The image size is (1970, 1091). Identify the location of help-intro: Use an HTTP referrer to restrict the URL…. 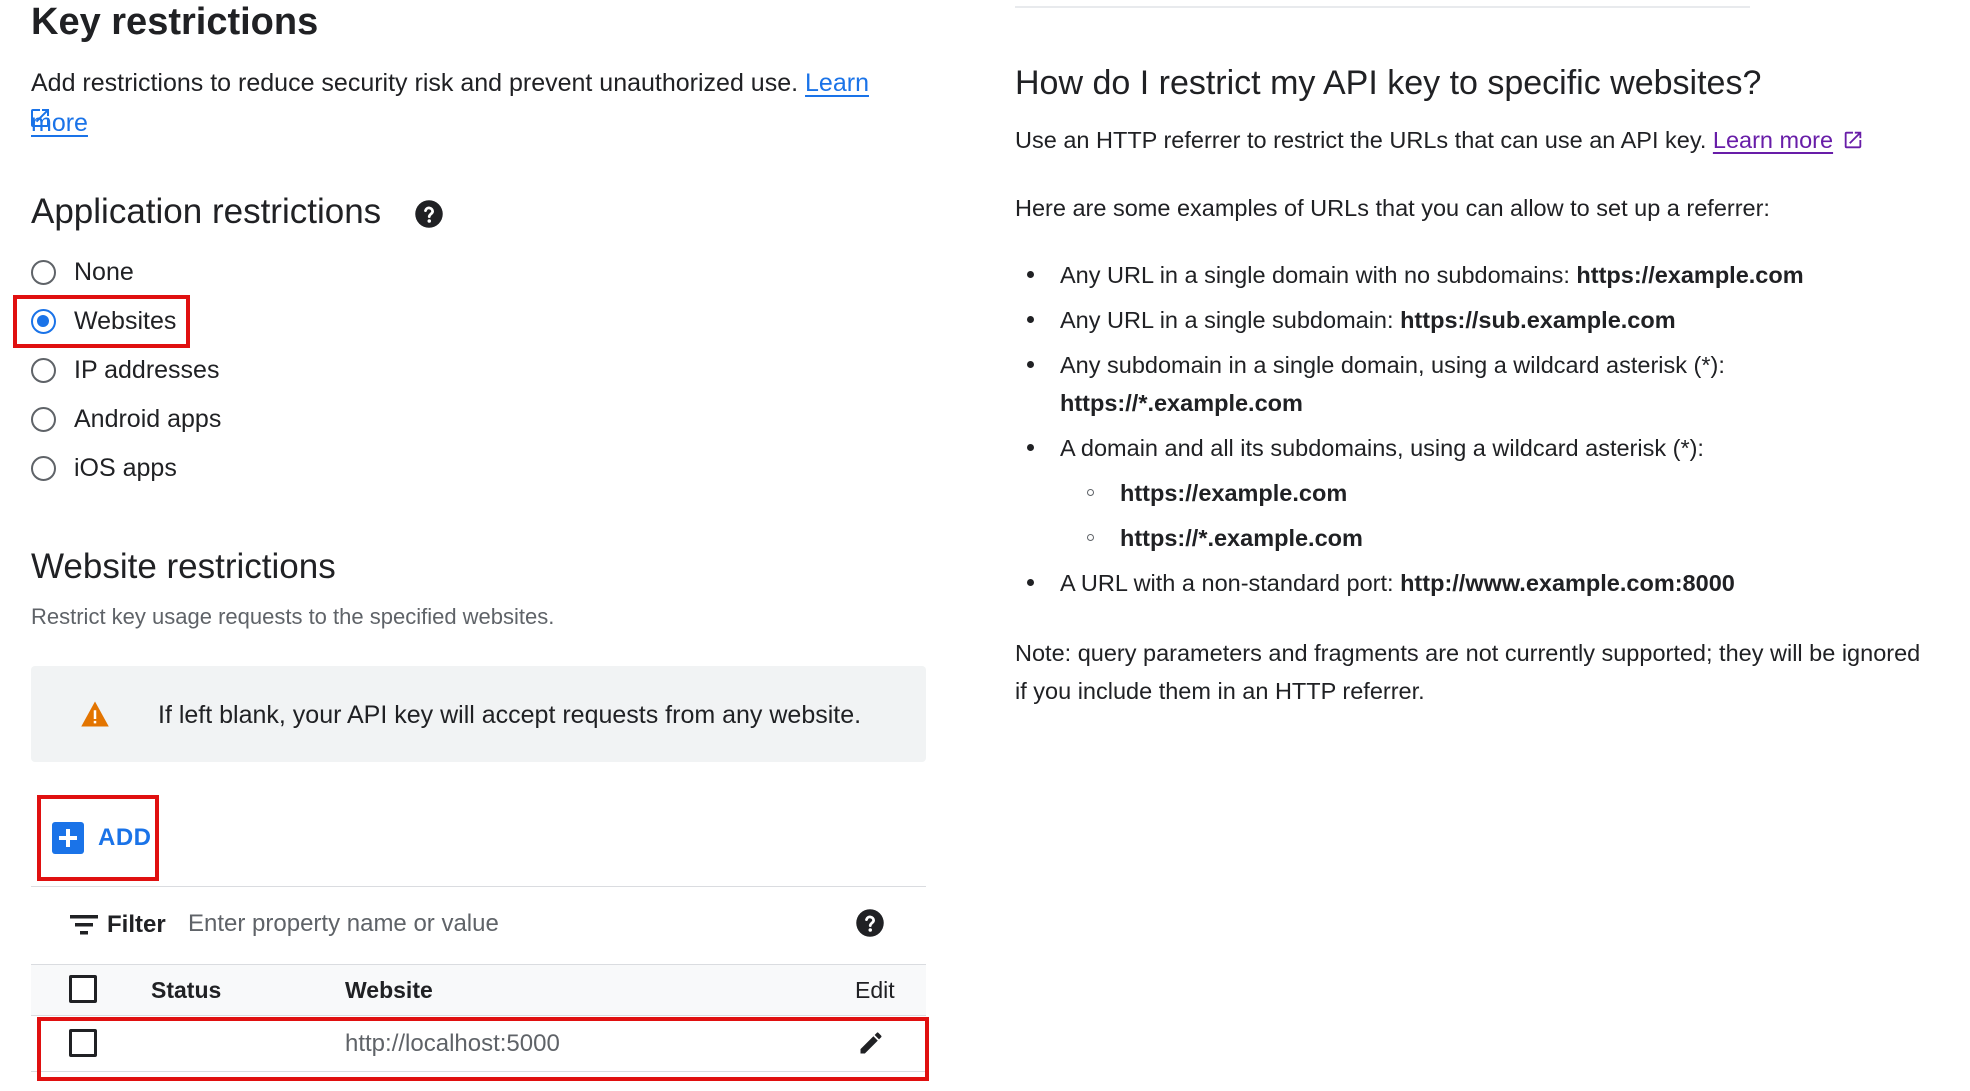
(1439, 140).